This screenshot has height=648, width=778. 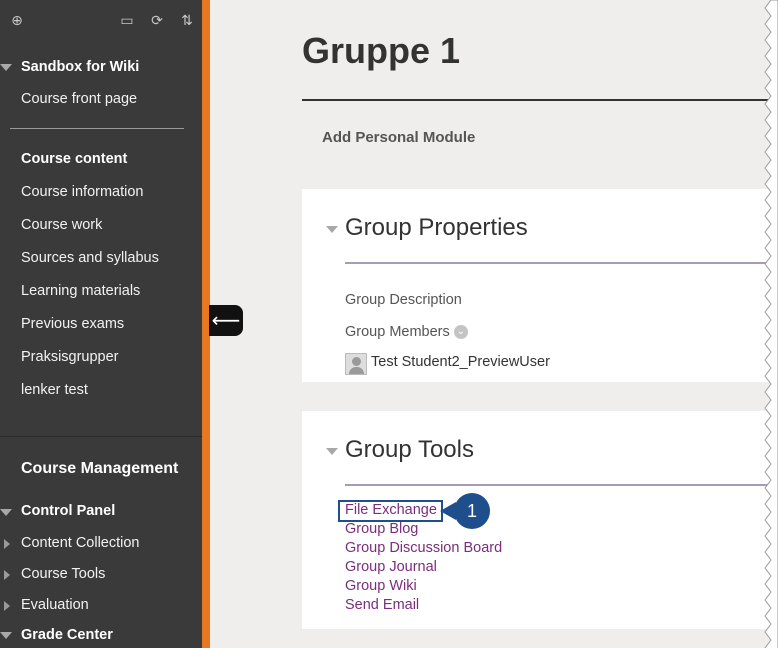 I want to click on group-members-text: Group Members, so click(x=397, y=332).